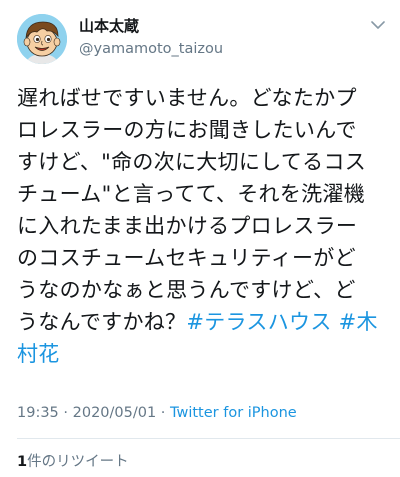 The width and height of the screenshot is (400, 477). What do you see at coordinates (191, 194) in the screenshot?
I see `tweet-line: チューム"と言ってて、それを洗濯機` at bounding box center [191, 194].